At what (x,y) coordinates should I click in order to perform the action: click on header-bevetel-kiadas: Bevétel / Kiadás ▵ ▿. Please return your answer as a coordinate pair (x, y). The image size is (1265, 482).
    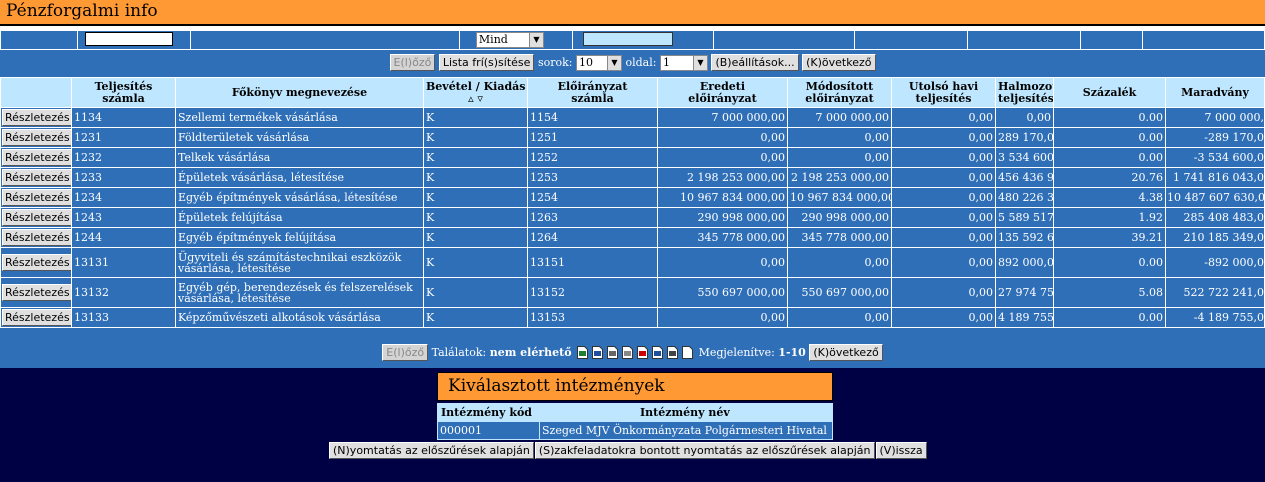
    Looking at the image, I should click on (475, 92).